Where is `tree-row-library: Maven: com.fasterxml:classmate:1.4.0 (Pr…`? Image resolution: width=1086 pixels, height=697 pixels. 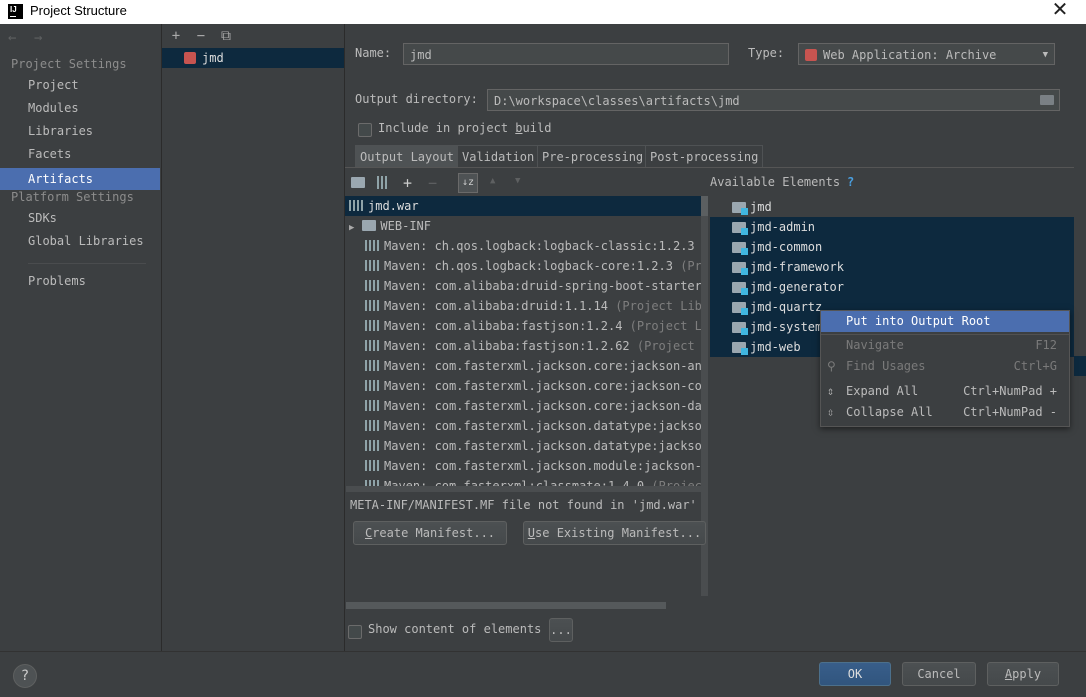 tree-row-library: Maven: com.fasterxml:classmate:1.4.0 (Pr… is located at coordinates (523, 481).